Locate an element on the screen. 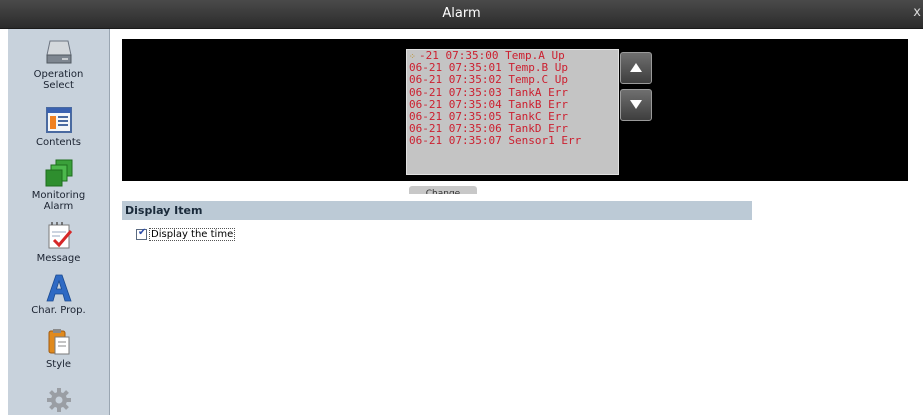  letter-a-icon is located at coordinates (59, 288).